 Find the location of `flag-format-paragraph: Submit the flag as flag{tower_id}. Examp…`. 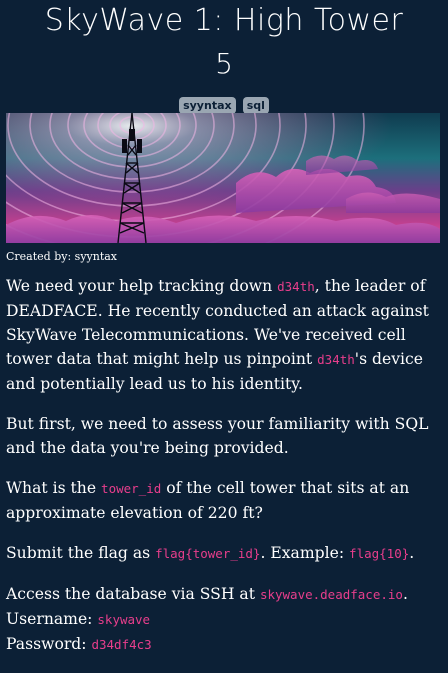

flag-format-paragraph: Submit the flag as flag{tower_id}. Examp… is located at coordinates (224, 553).